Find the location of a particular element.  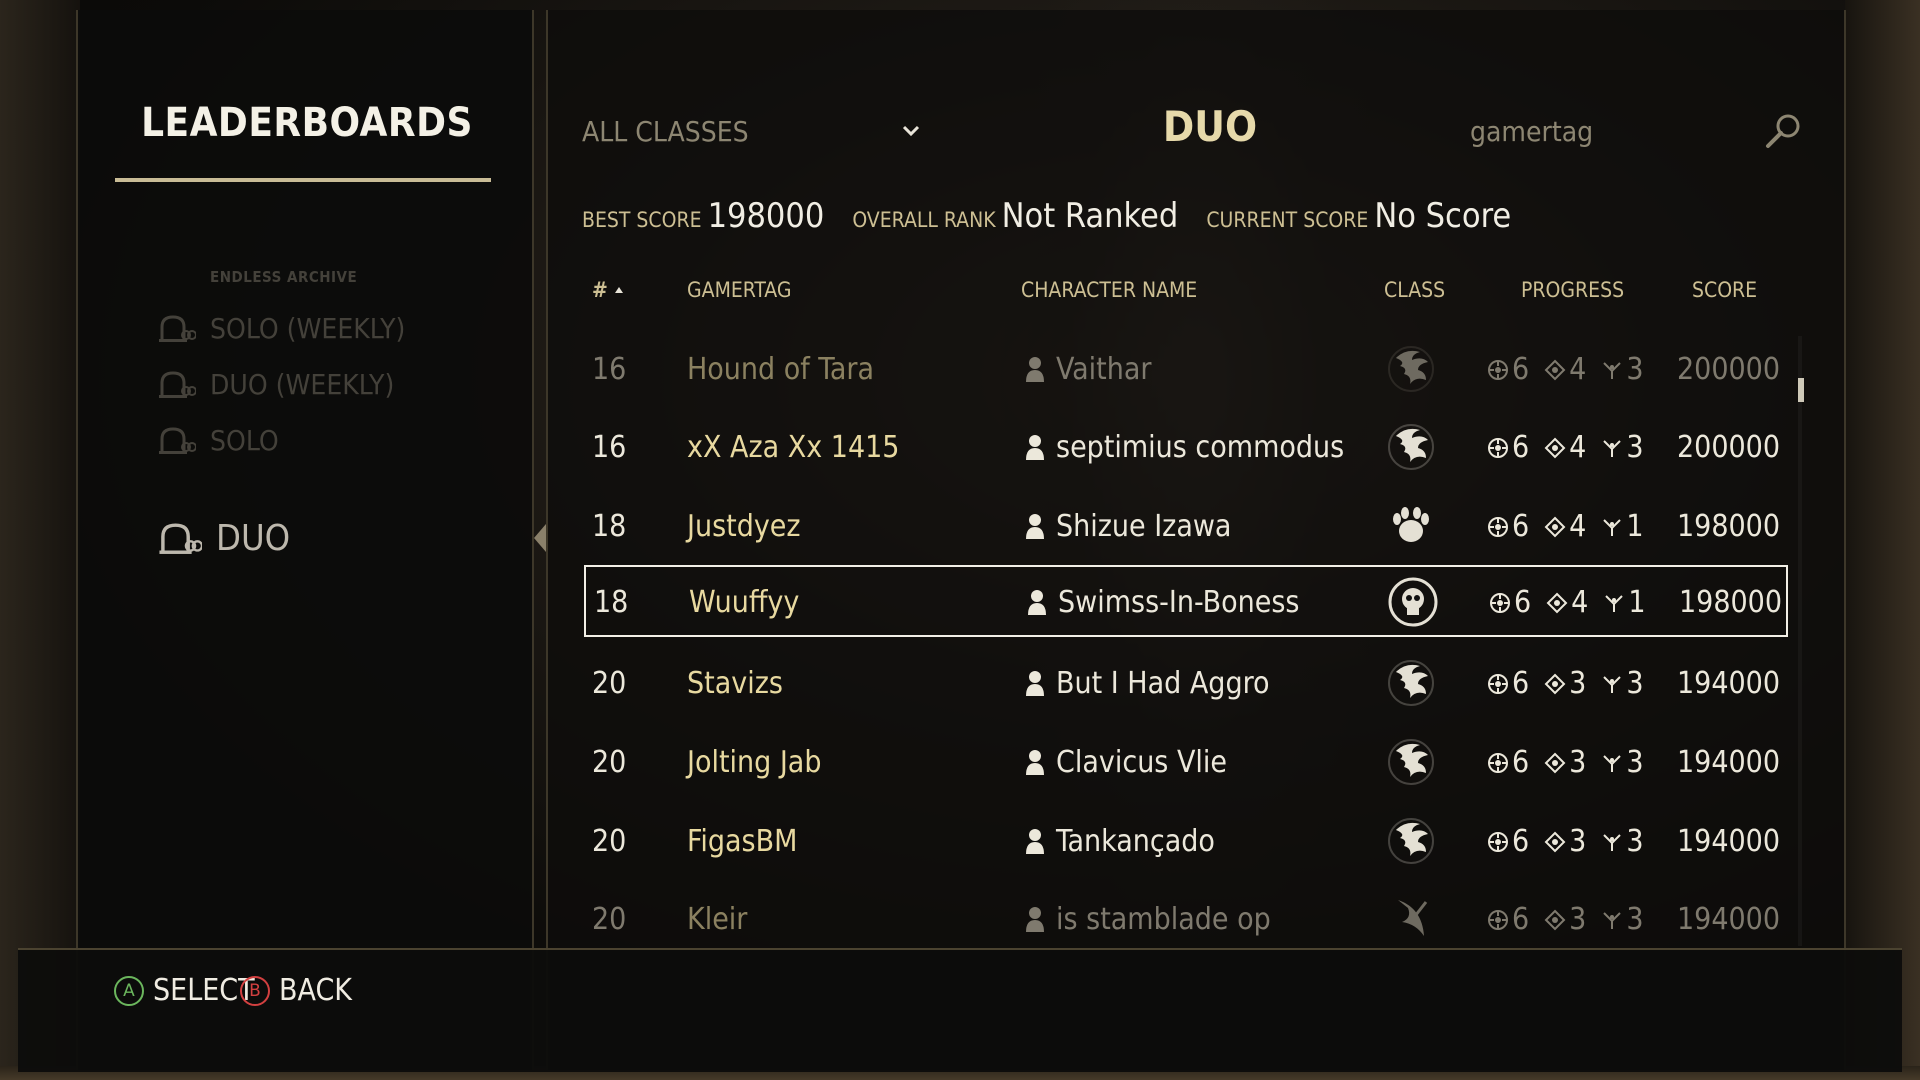

overall-rank-stat: OVERALL RANK Not Ranked is located at coordinates (1015, 216).